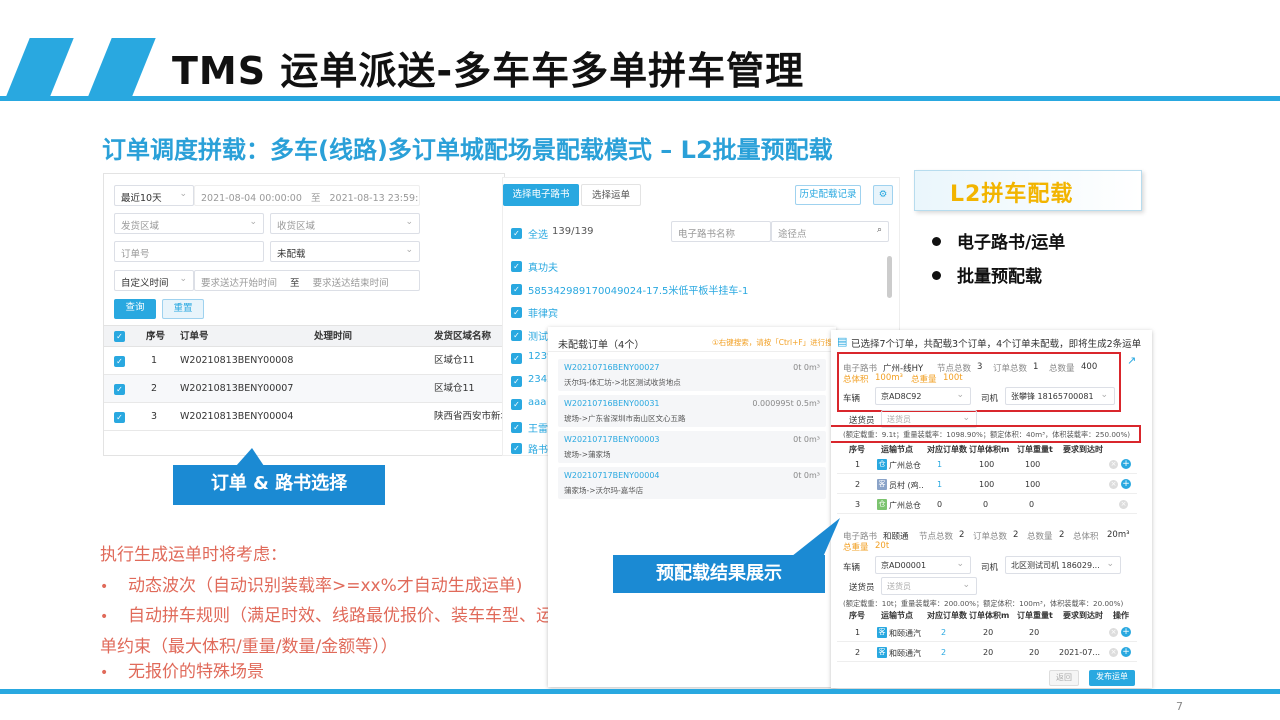  I want to click on gear-icon: ⚙, so click(883, 194).